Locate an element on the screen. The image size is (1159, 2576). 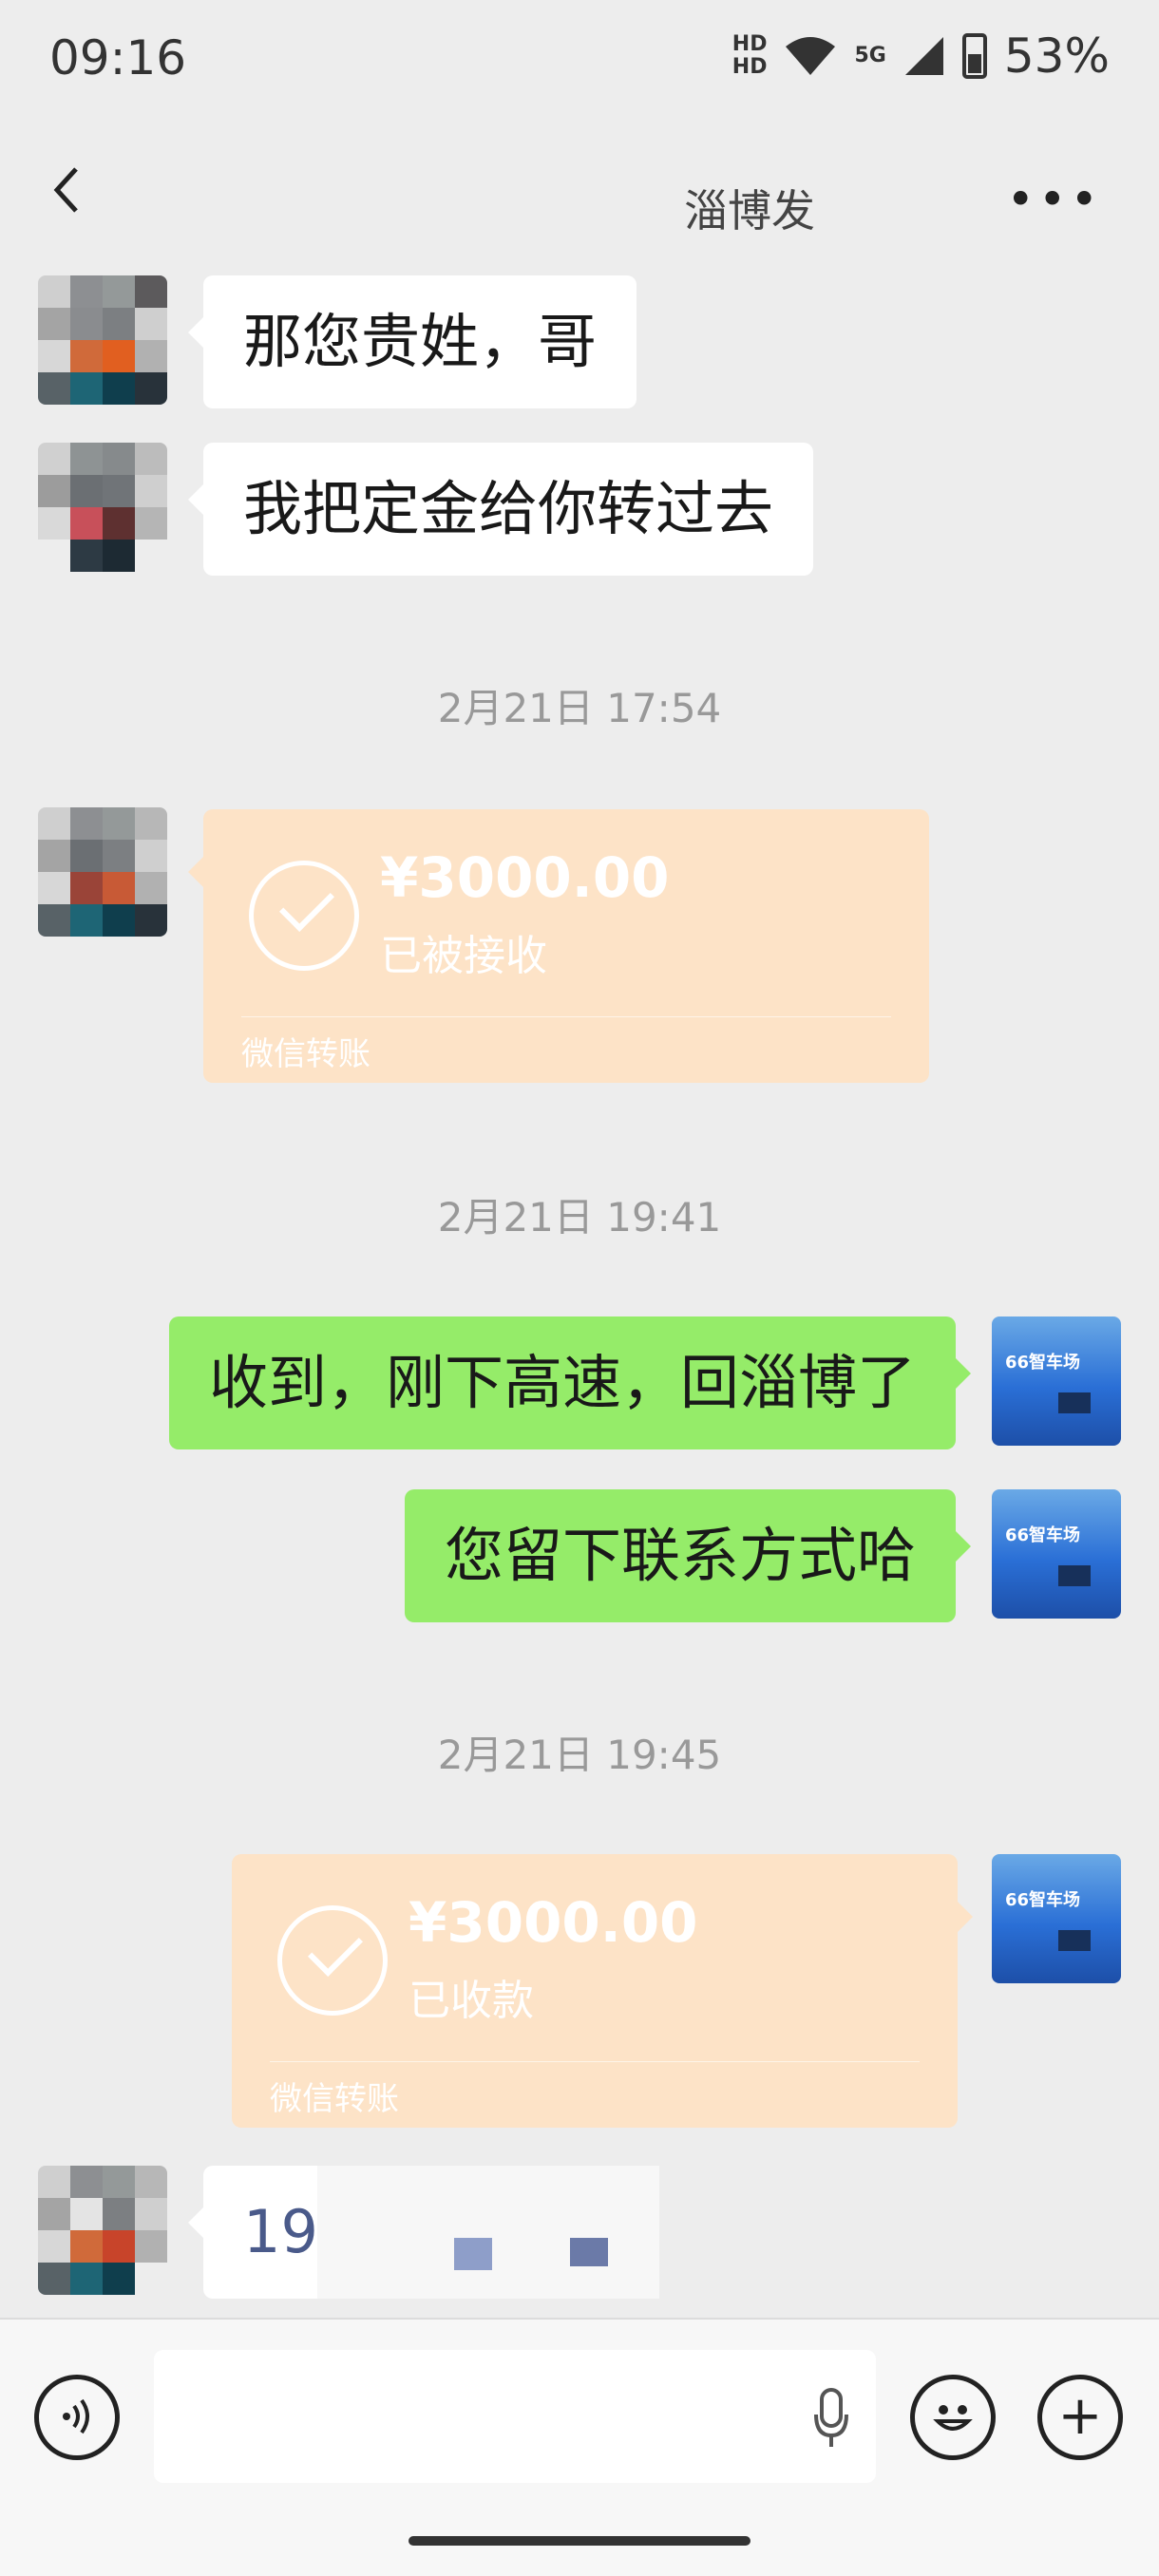
transfer-card: ¥3000.00 已被接收 微信转账 is located at coordinates (558, 946).